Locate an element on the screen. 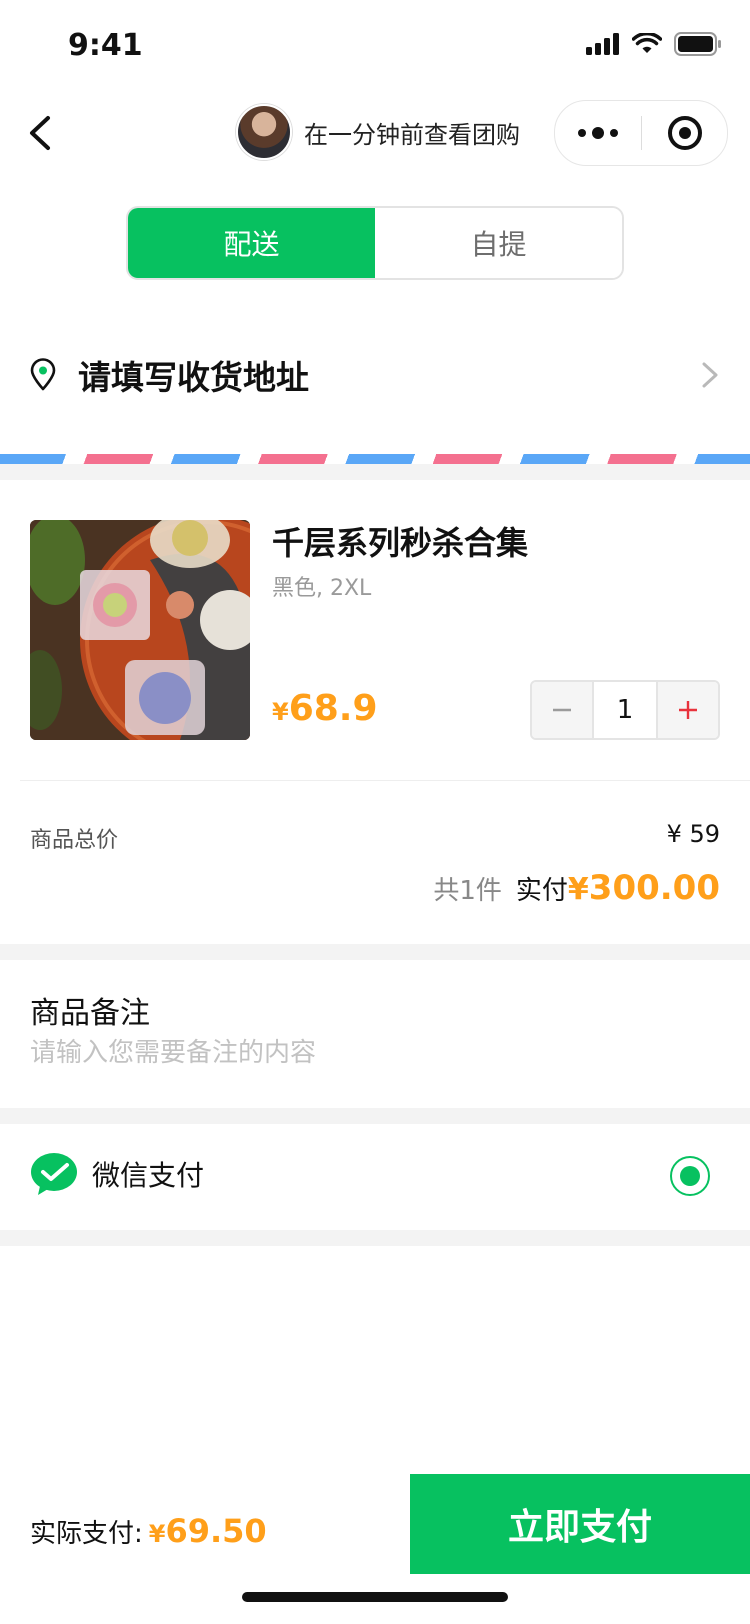 The height and width of the screenshot is (1624, 750). nav-center: 在一分钟前查看团购 is located at coordinates (378, 132).